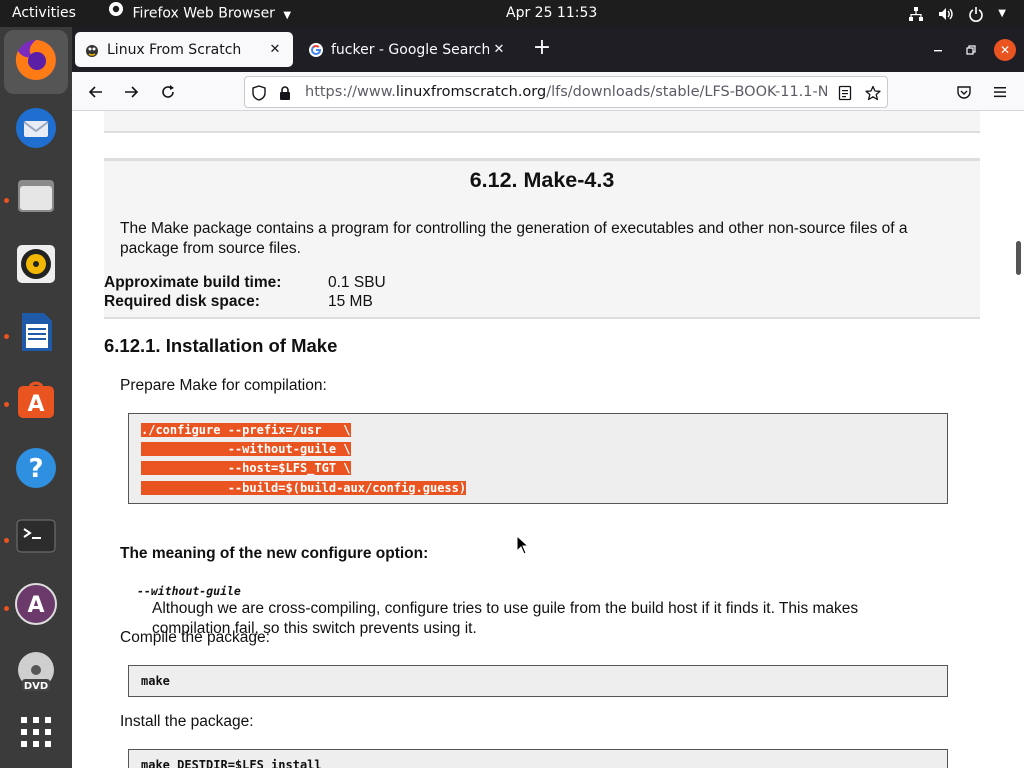 The height and width of the screenshot is (768, 1024). Describe the element at coordinates (1018, 258) in the screenshot. I see `scrollbar-thumb` at that location.